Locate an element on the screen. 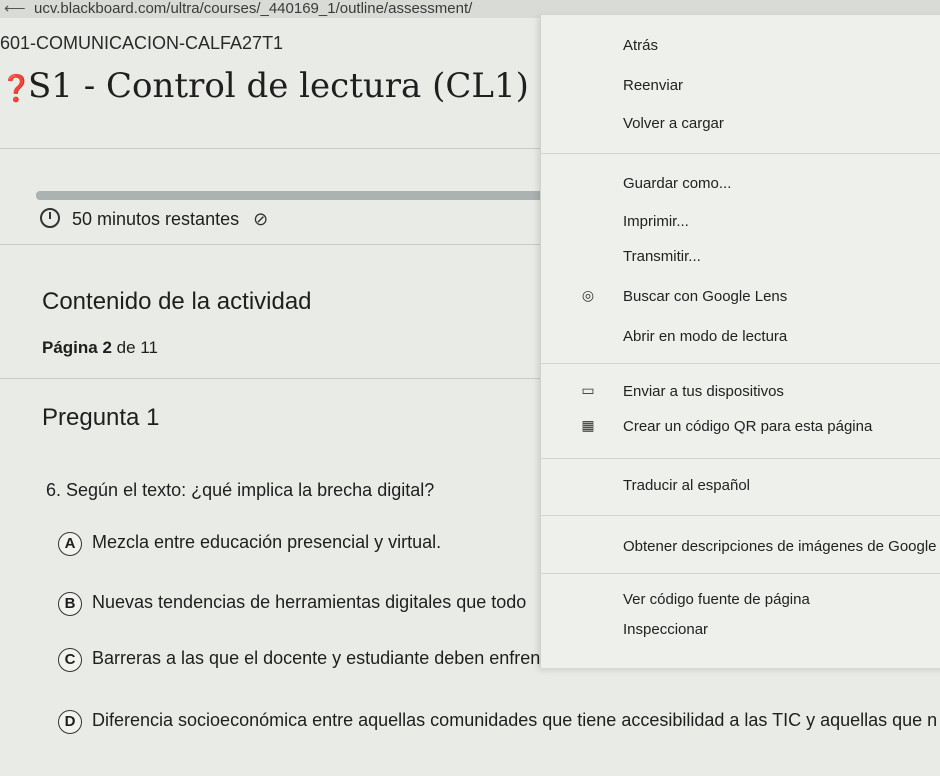  menu-item-view-source: Ver código fuente de página is located at coordinates (716, 599).